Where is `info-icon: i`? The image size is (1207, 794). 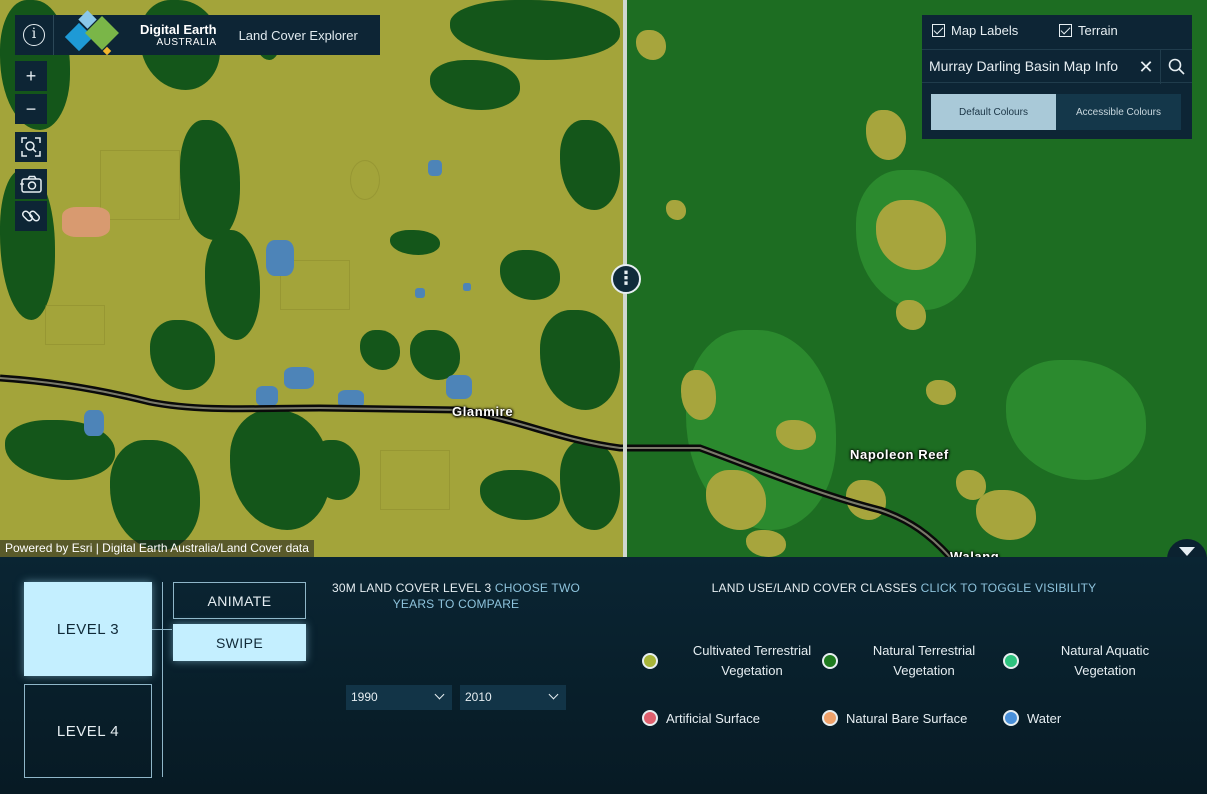
info-icon: i is located at coordinates (34, 35).